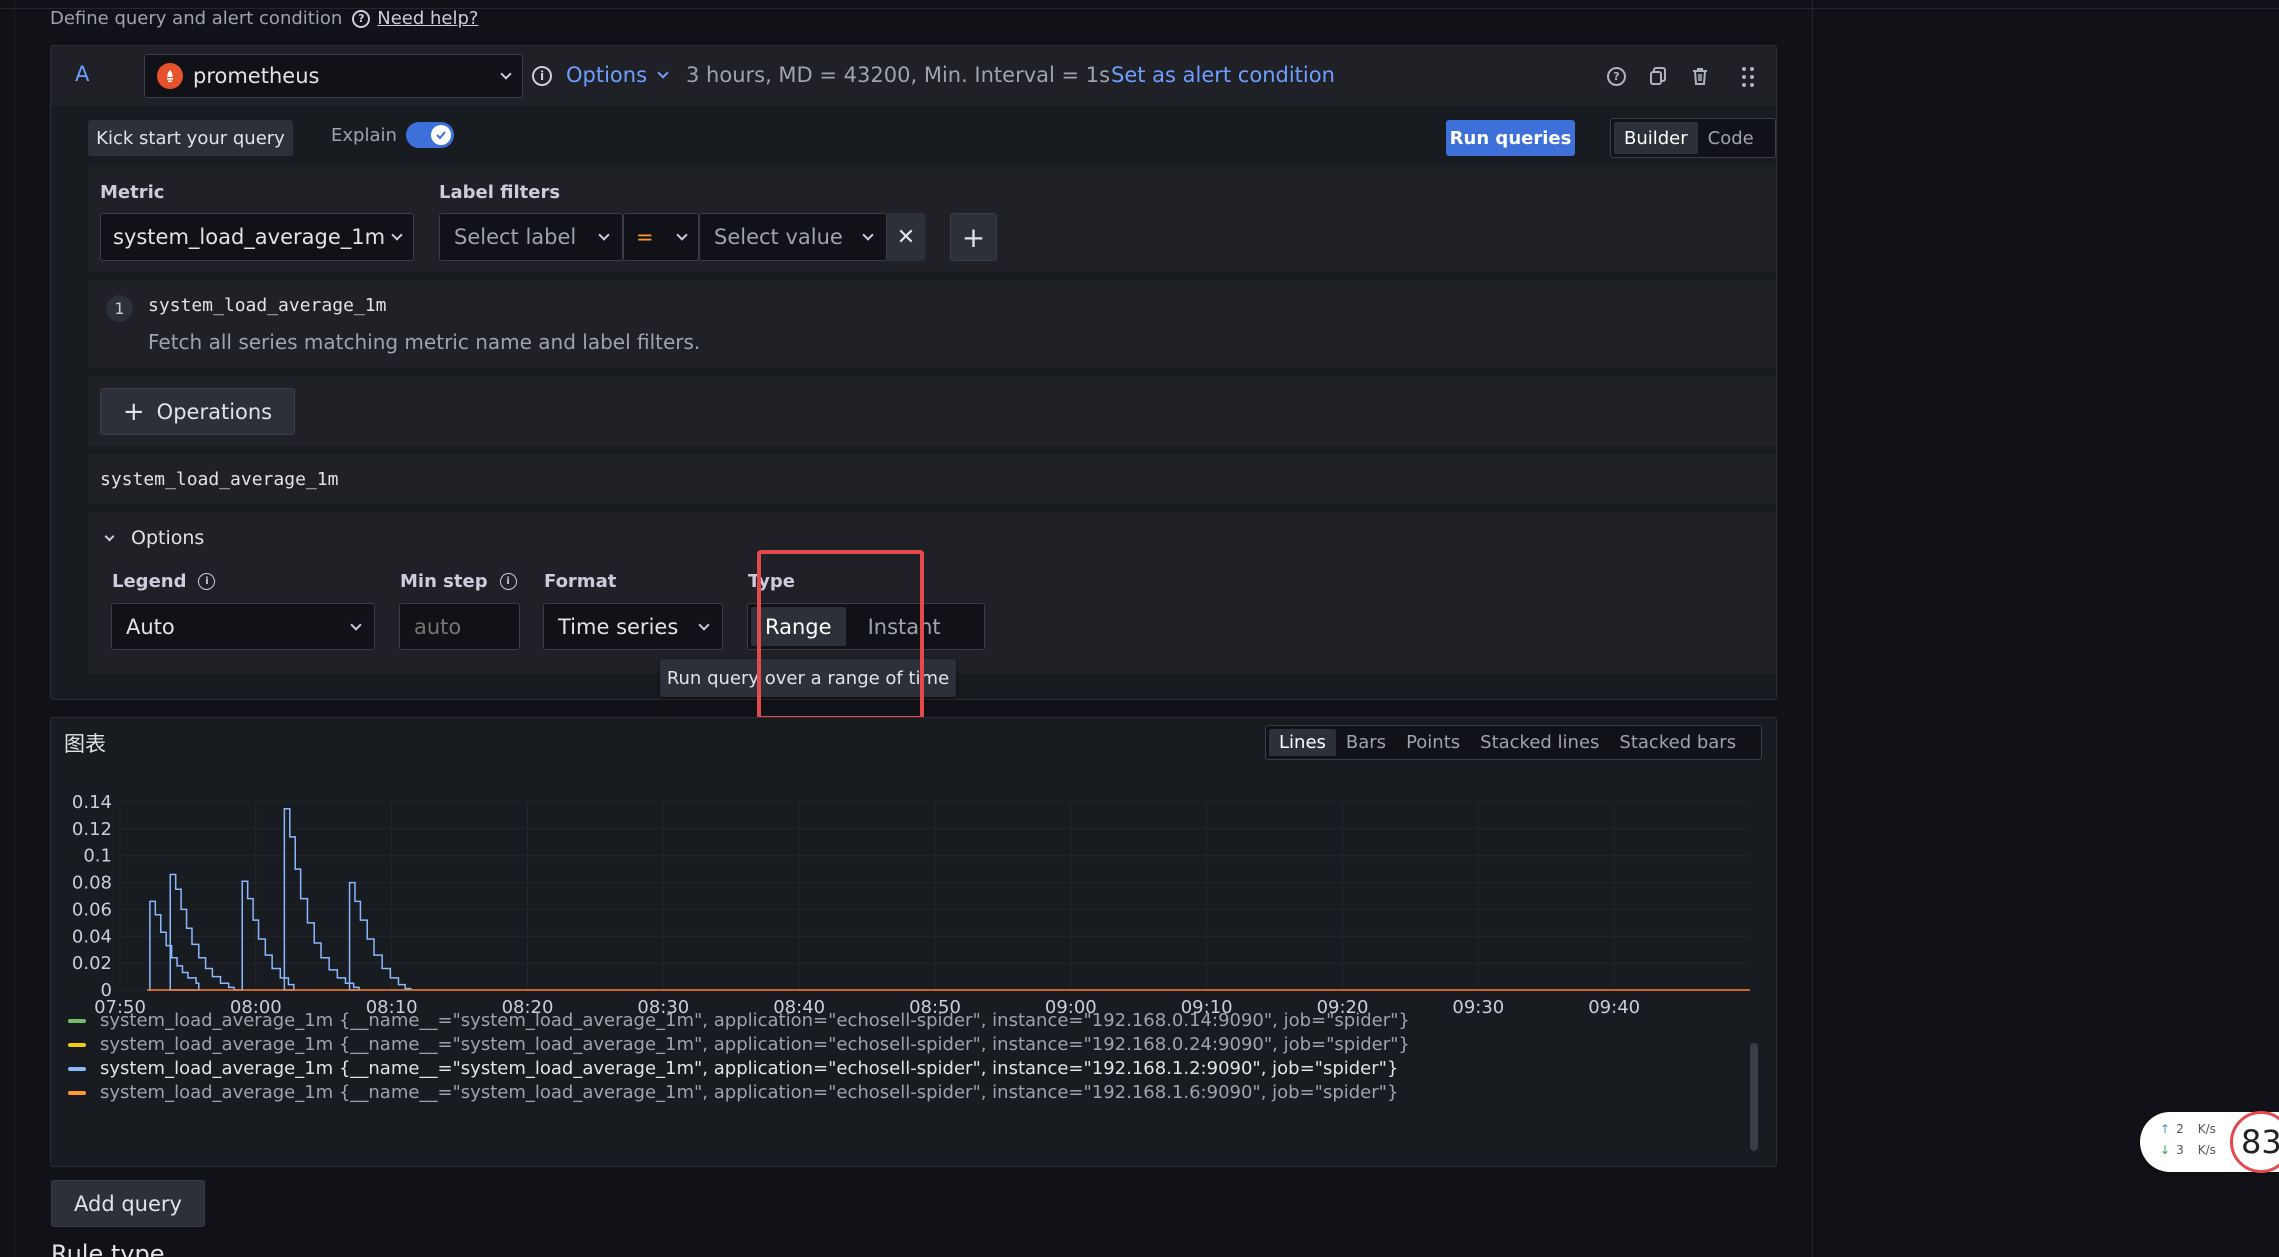 This screenshot has width=2279, height=1257. Describe the element at coordinates (154, 538) in the screenshot. I see `options-collapse-toggle: Options` at that location.